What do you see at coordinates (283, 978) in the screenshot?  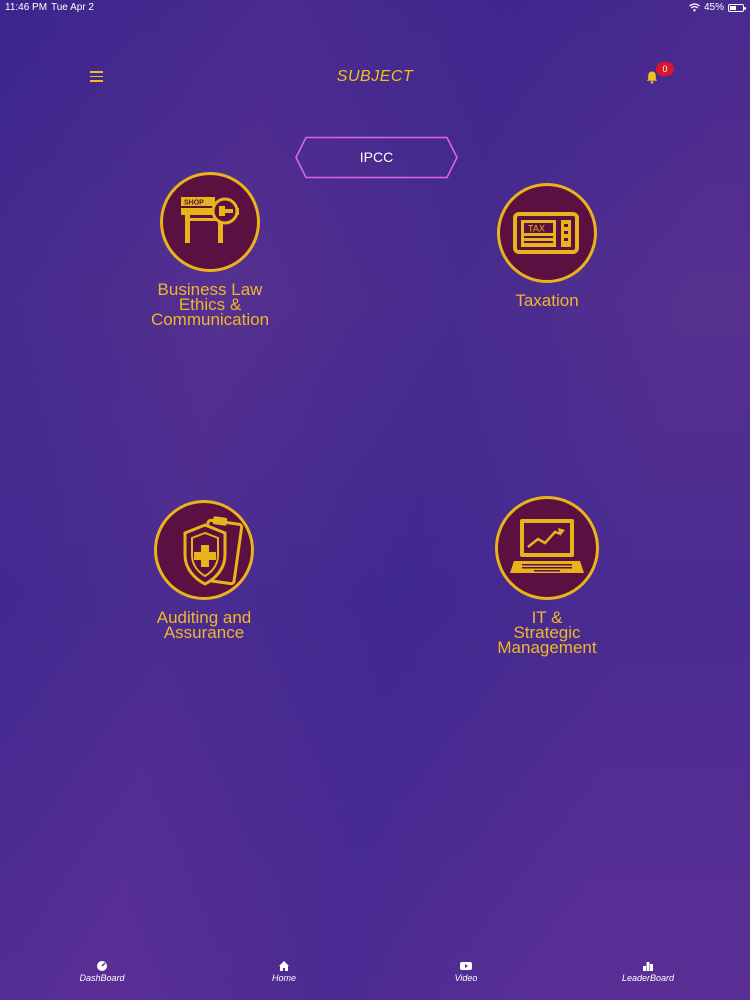 I see `nav-label: Home` at bounding box center [283, 978].